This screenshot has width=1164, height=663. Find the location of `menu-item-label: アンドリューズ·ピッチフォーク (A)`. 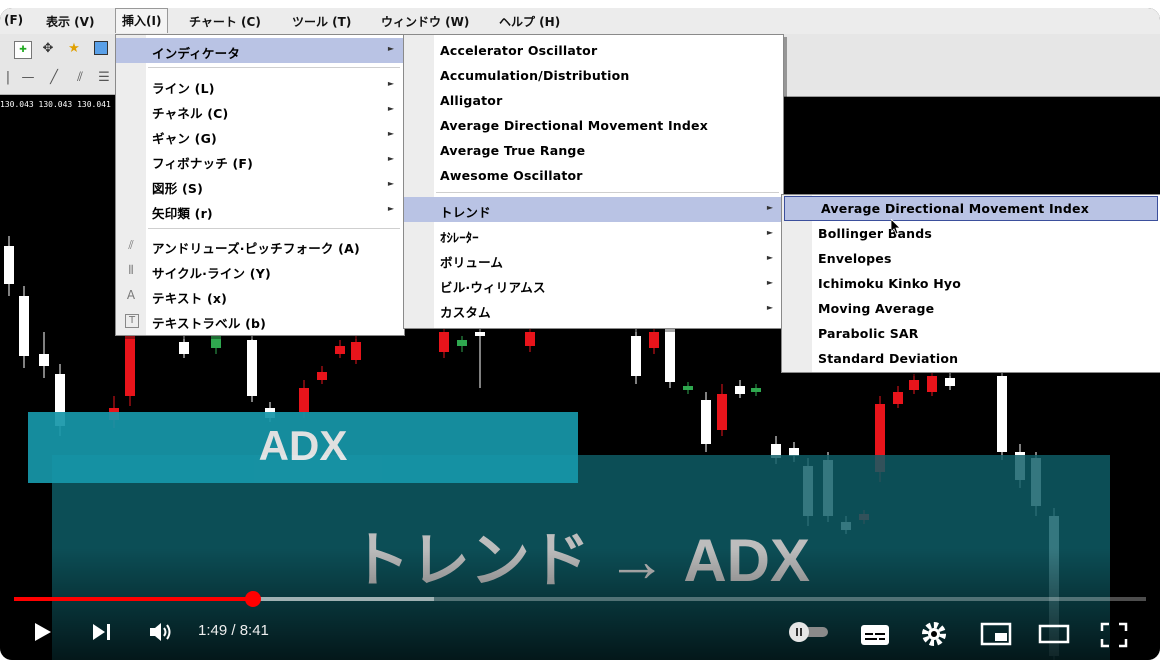

menu-item-label: アンドリューズ·ピッチフォーク (A) is located at coordinates (256, 248).